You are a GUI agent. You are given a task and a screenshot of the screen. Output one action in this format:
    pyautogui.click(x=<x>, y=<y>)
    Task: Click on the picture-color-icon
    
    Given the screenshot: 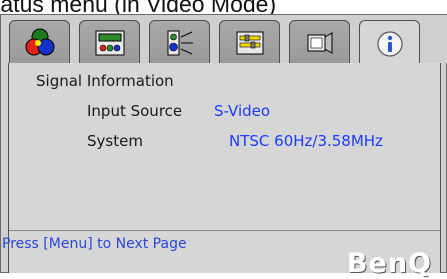 What is the action you would take?
    pyautogui.click(x=39, y=41)
    